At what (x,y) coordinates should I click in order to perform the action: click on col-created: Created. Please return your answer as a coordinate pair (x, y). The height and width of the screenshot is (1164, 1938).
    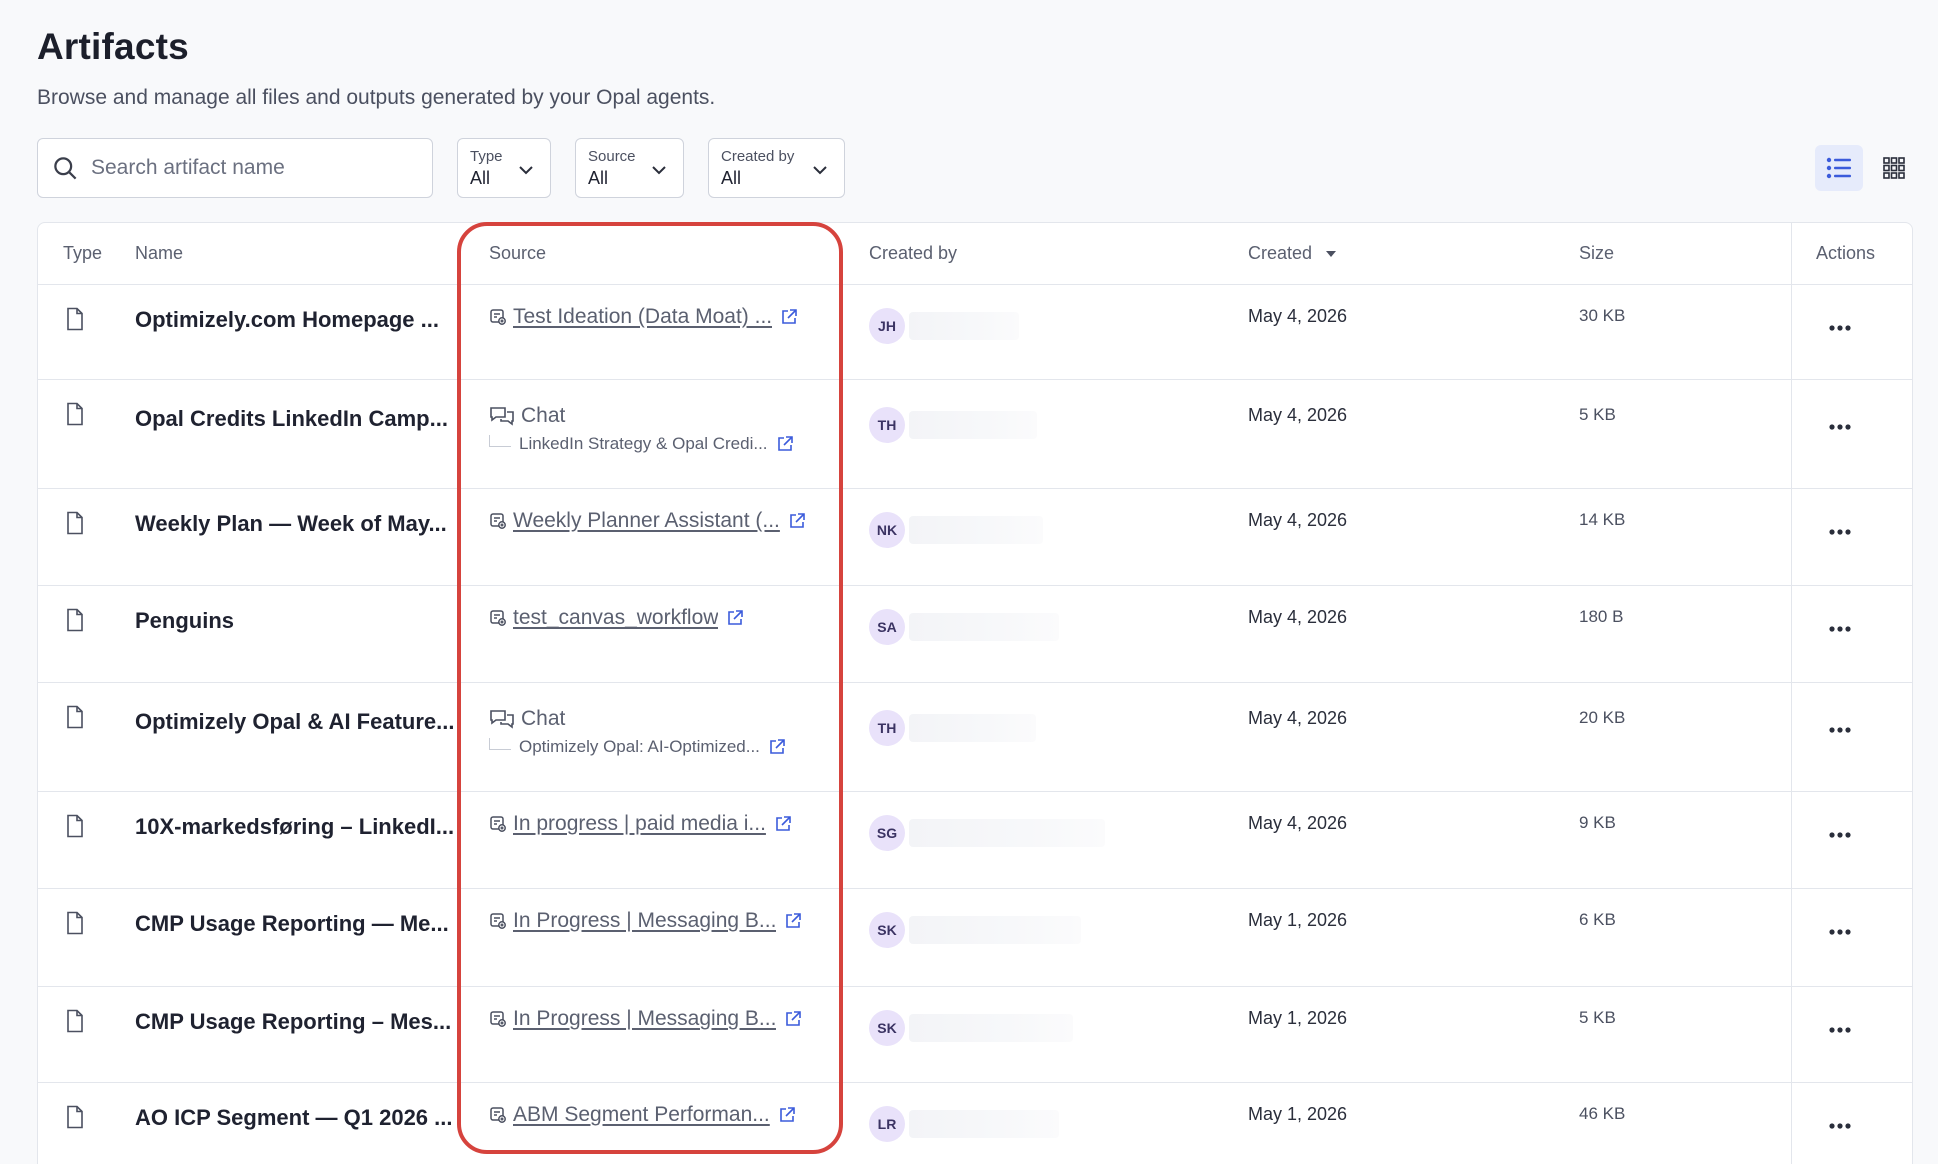
    Looking at the image, I should click on (1293, 253).